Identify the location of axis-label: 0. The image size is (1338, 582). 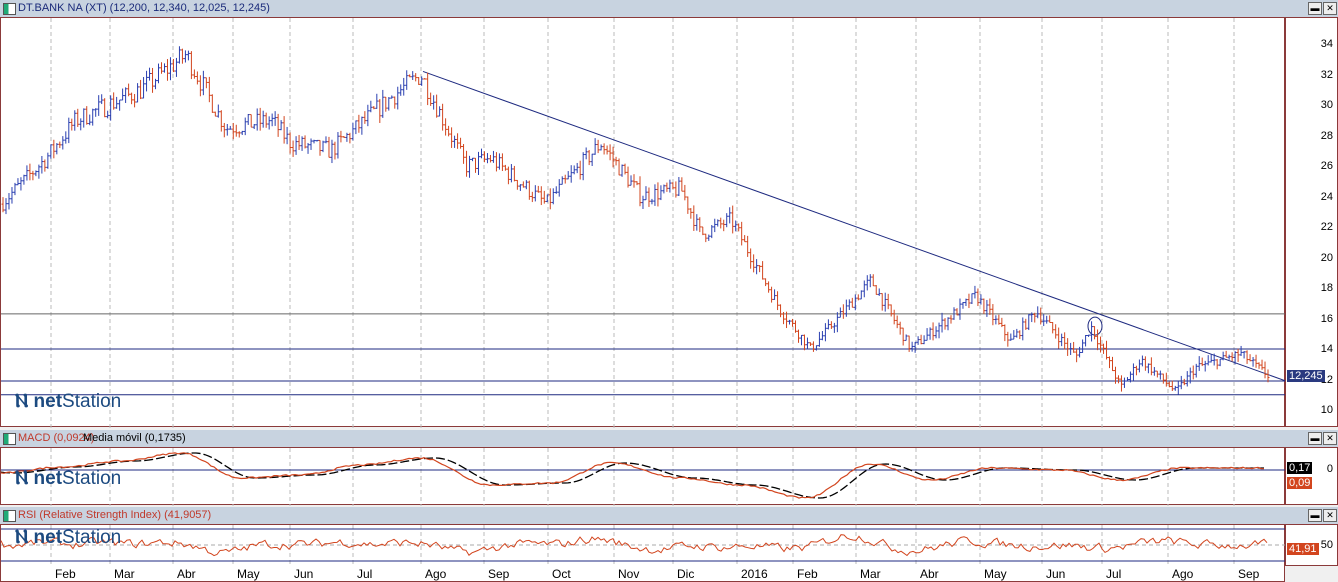
(1329, 469).